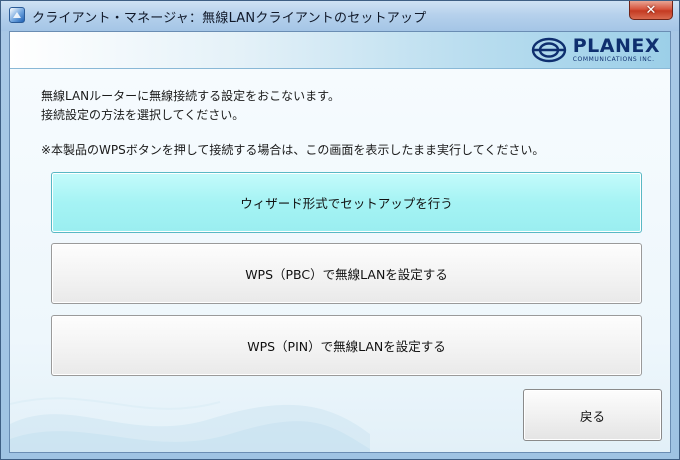  Describe the element at coordinates (190, 96) in the screenshot. I see `instruction-line-1: 無線LANルーターに無線接続する設定をおこないます。` at that location.